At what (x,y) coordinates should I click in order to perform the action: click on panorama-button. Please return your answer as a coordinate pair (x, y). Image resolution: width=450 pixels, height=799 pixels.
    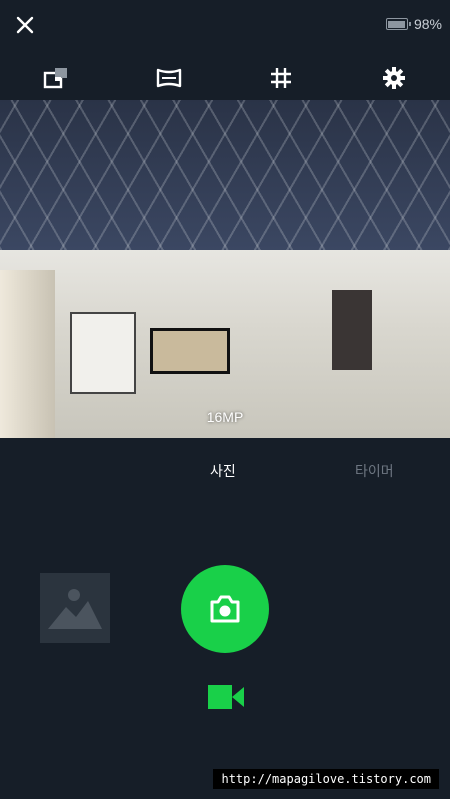
    Looking at the image, I should click on (169, 78).